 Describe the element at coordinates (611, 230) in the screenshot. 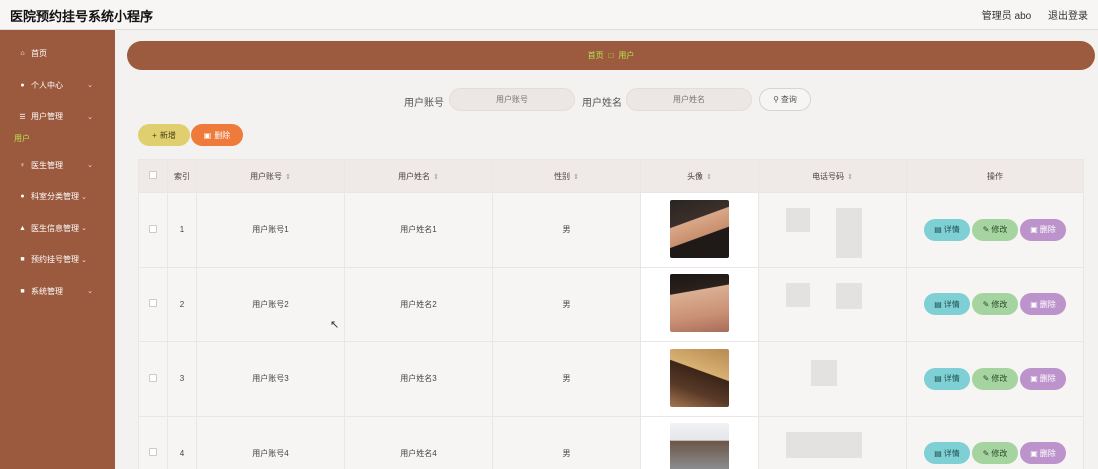

I see `table-row: 1 用户账号1 用户姓名1 男 ▤ 详情 ✎ 修改 ▣ 删除` at that location.